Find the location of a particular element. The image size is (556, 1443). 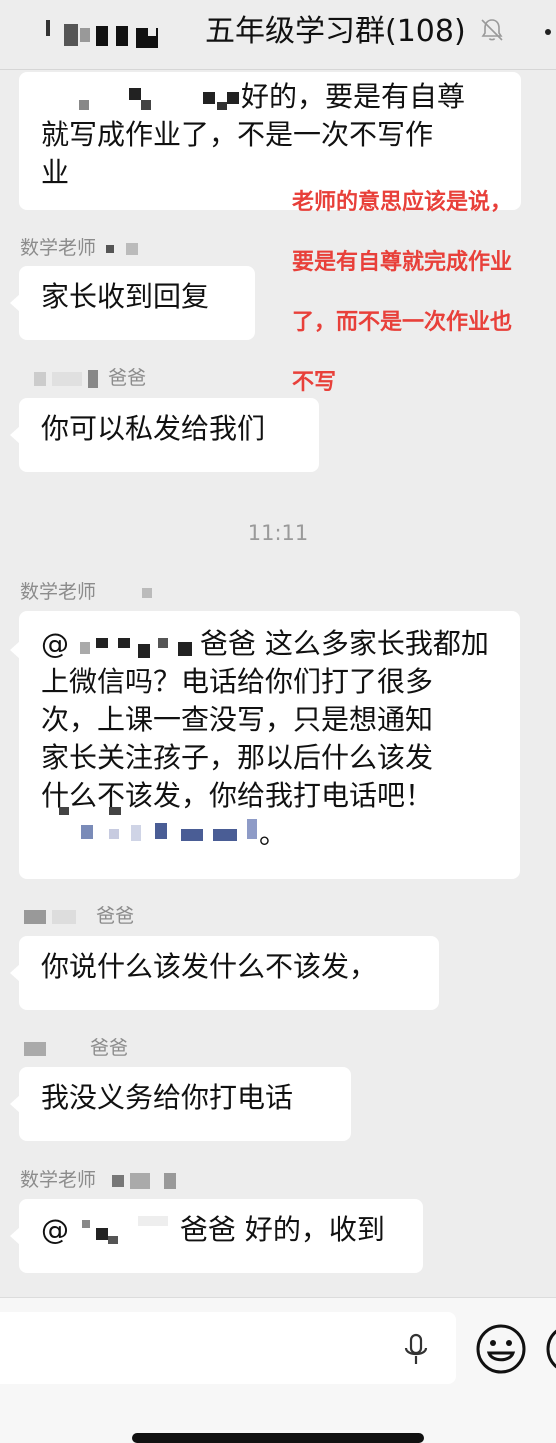

message-text: 家长关注孩子，那以后什么该发 is located at coordinates (237, 757).